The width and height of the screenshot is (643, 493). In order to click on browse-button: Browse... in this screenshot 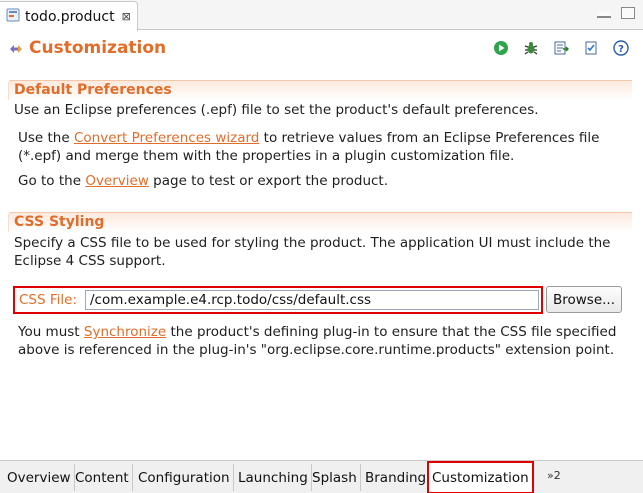, I will do `click(584, 299)`.